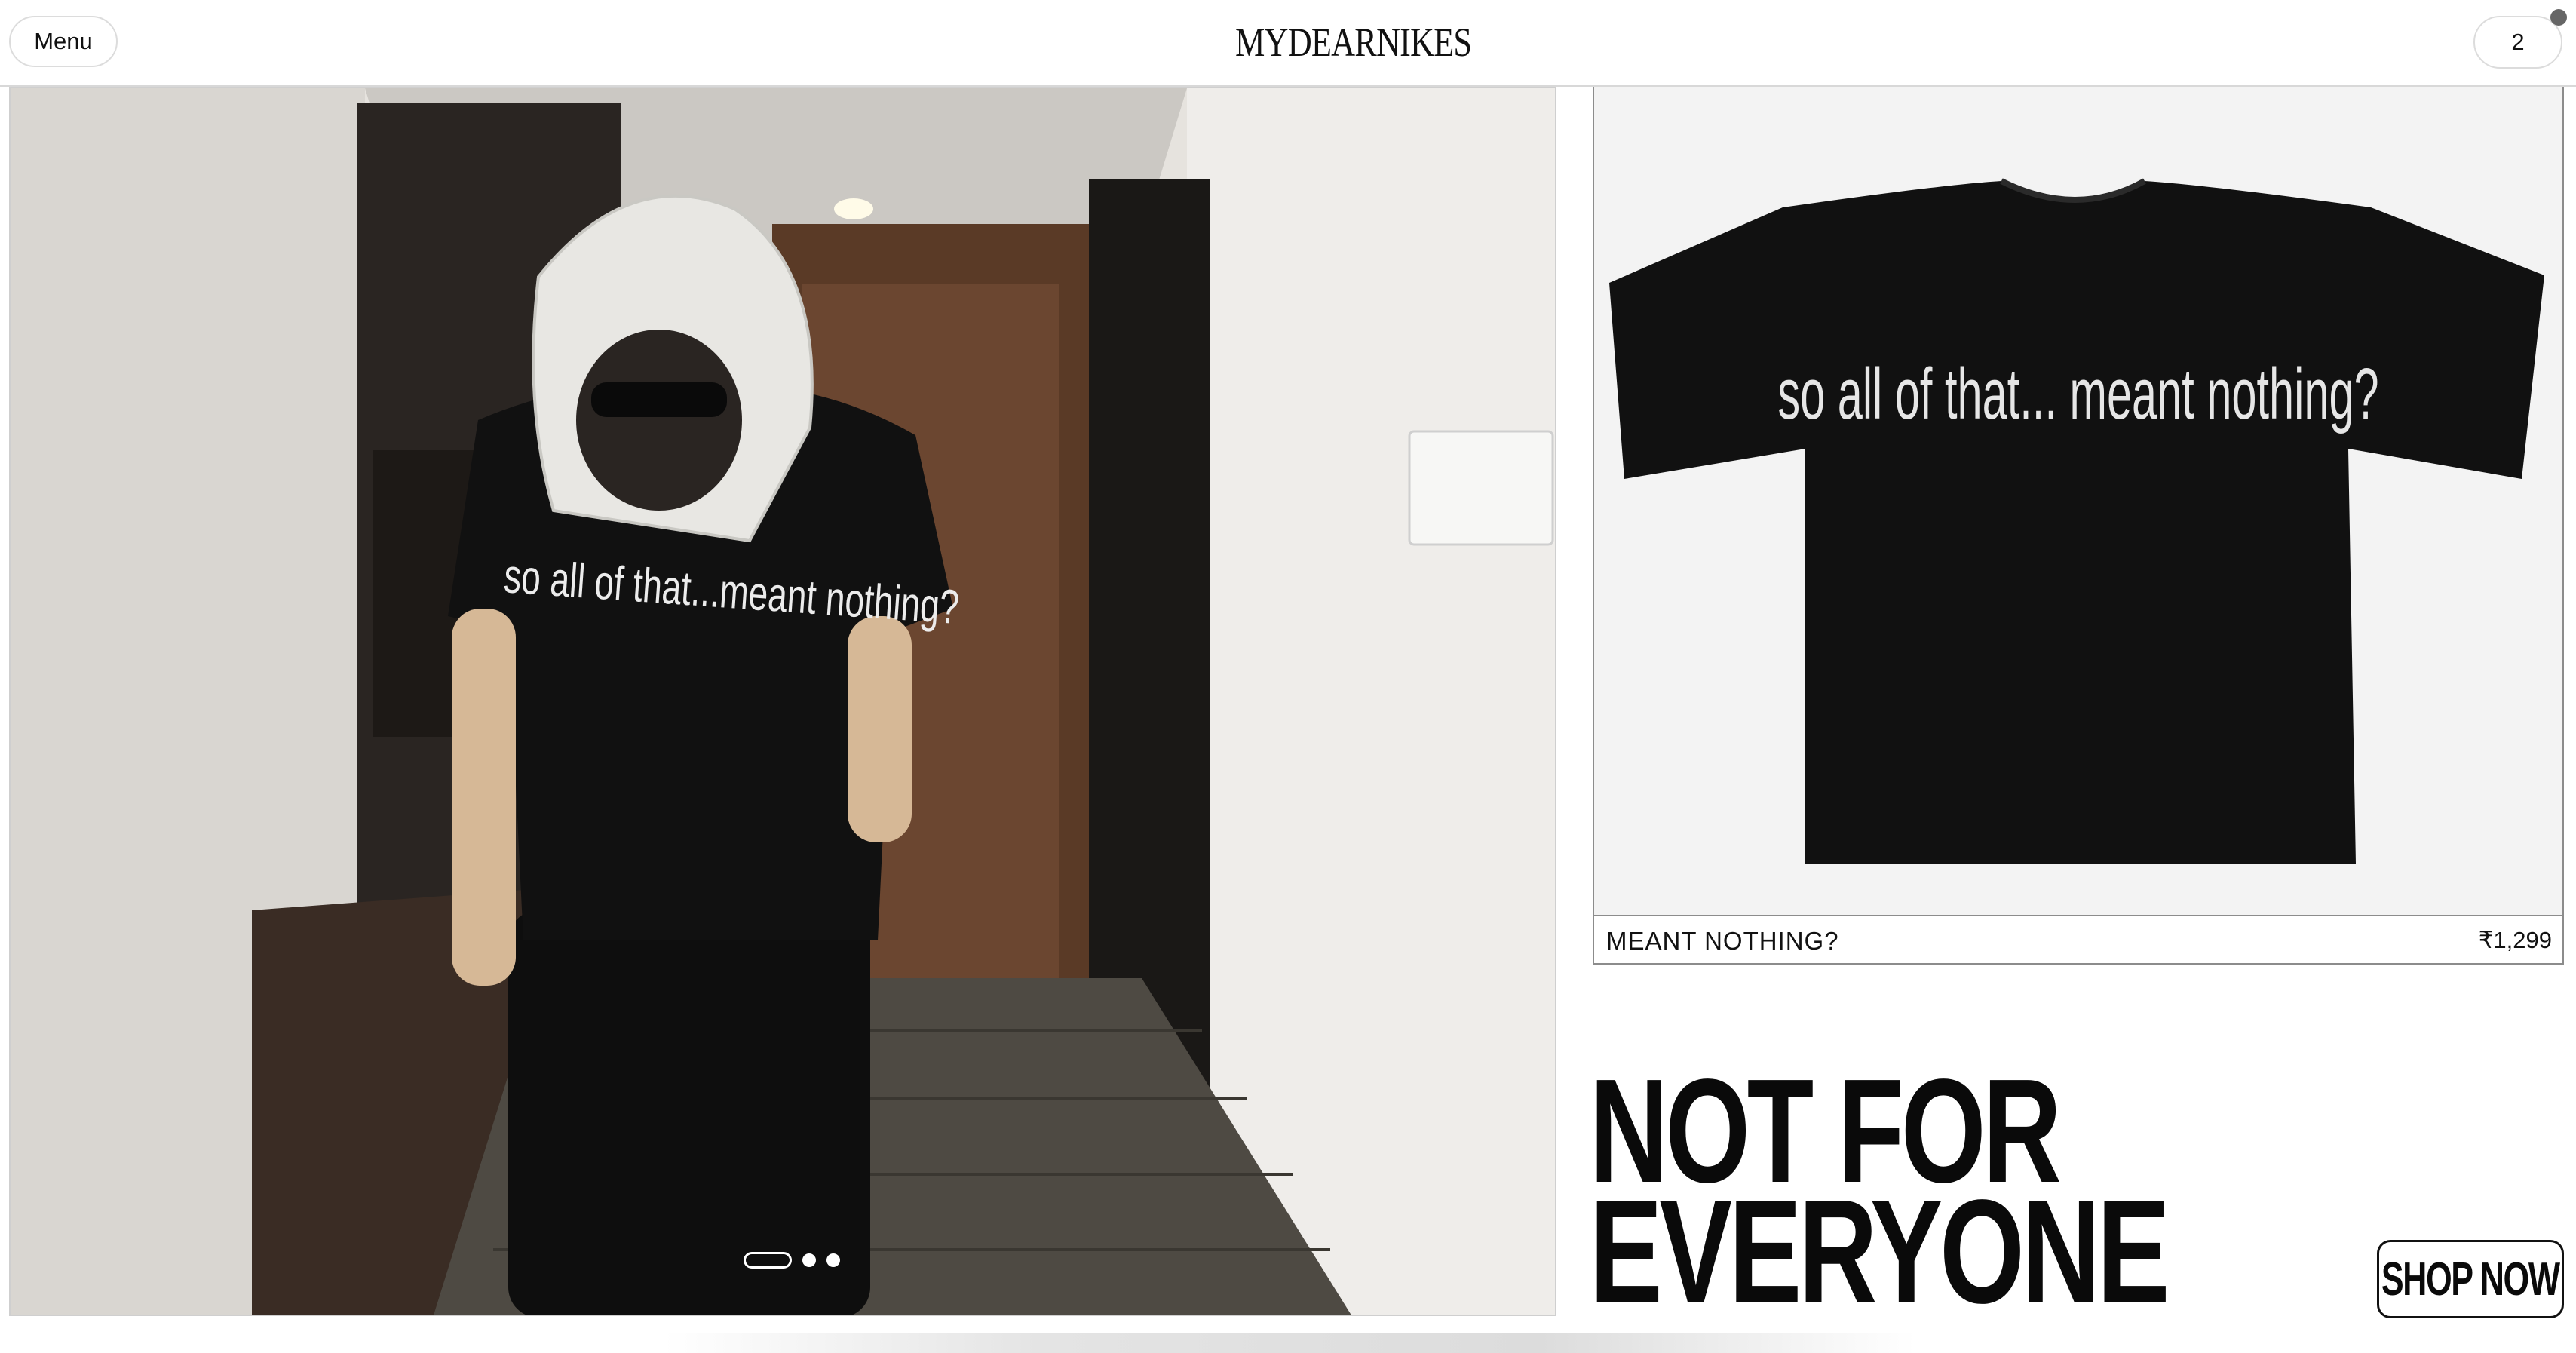  Describe the element at coordinates (2078, 939) in the screenshot. I see `product-meta-bar: MEANT NOTHING? ₹1,299` at that location.